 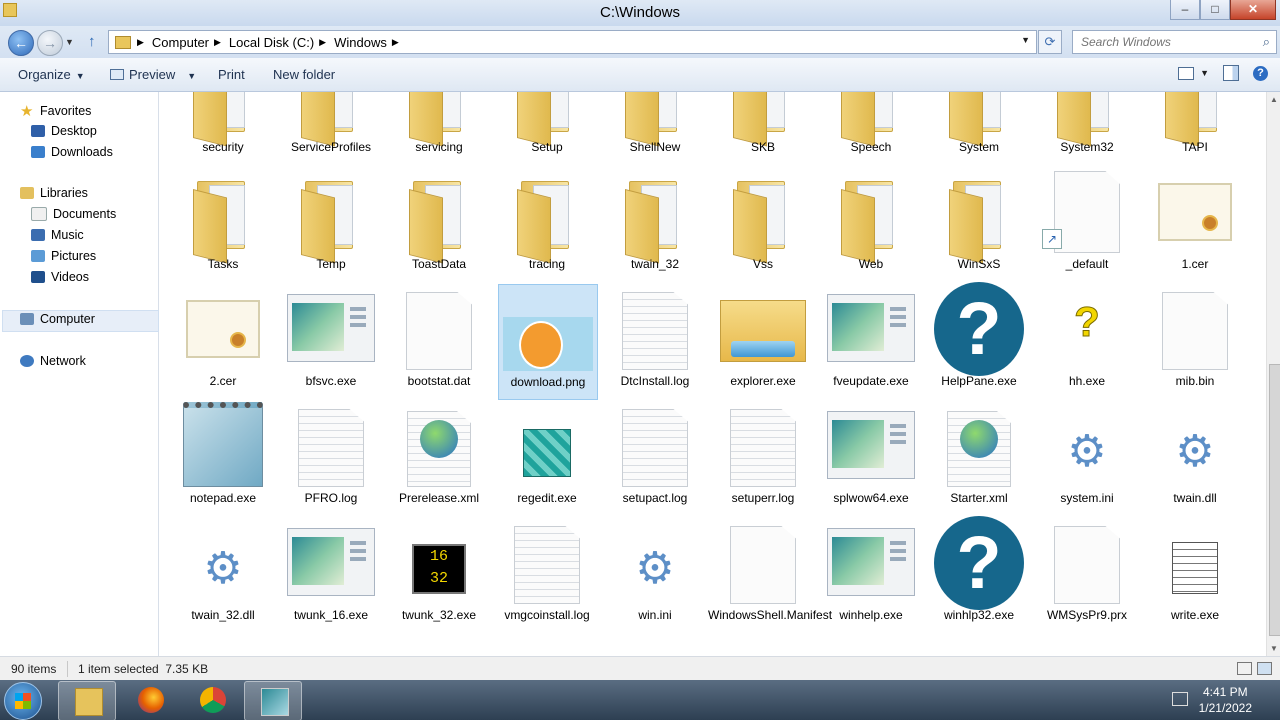 I want to click on file-item: System32, so click(x=1087, y=128).